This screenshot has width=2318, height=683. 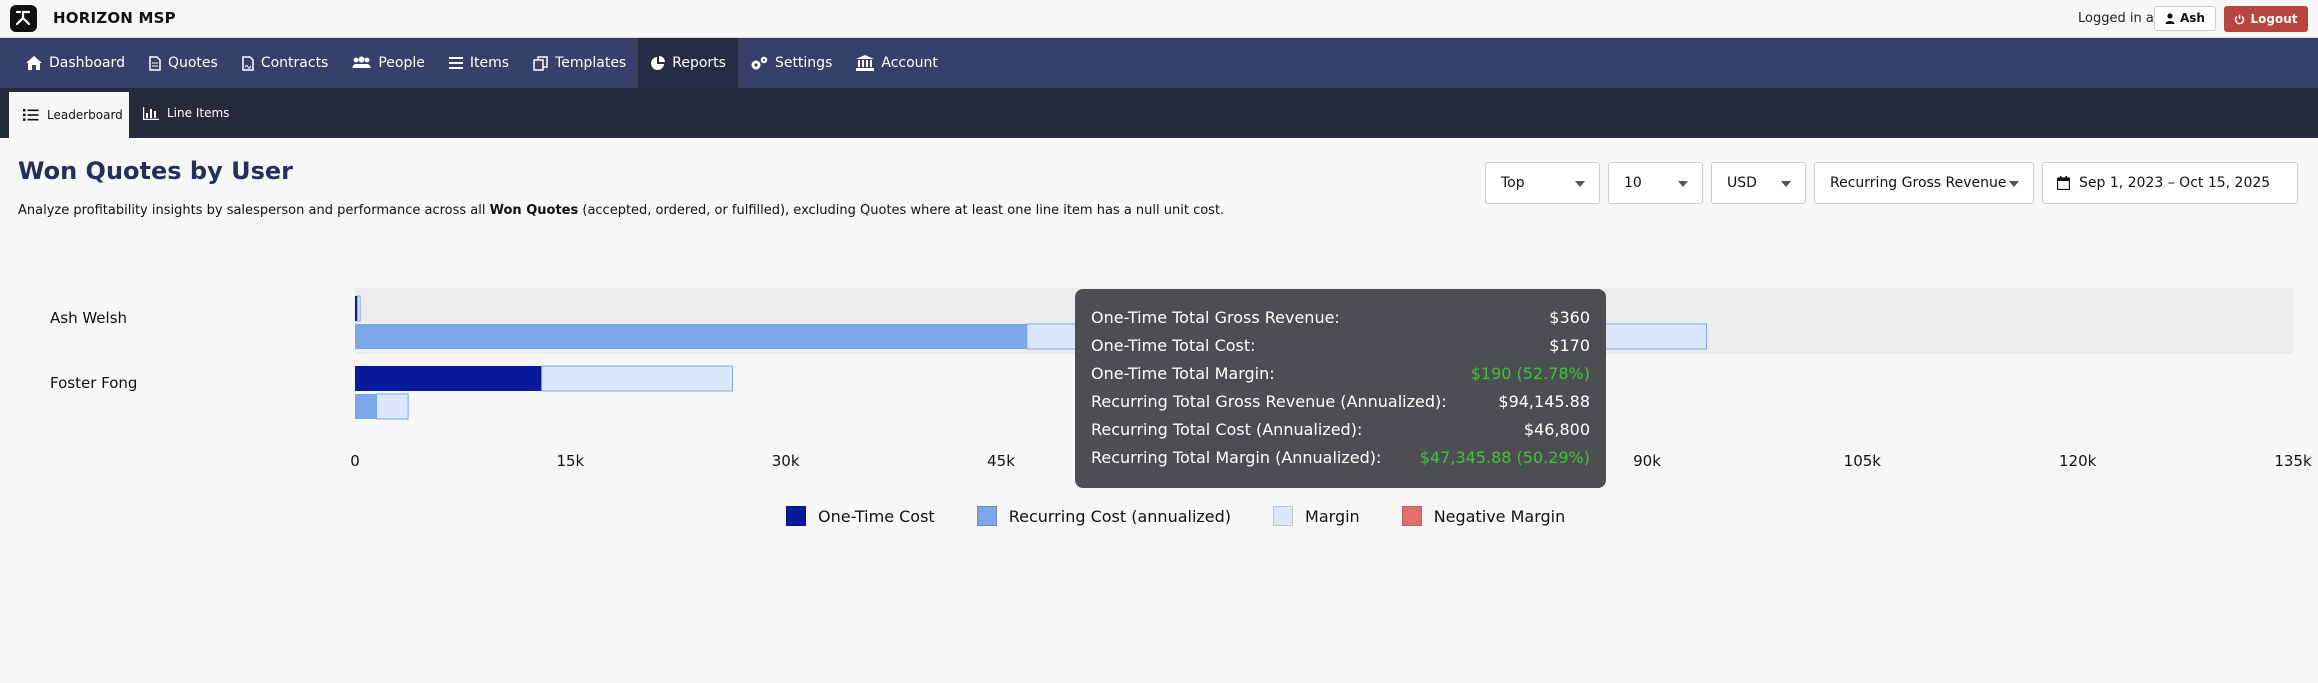 What do you see at coordinates (2063, 183) in the screenshot?
I see `calendar-icon` at bounding box center [2063, 183].